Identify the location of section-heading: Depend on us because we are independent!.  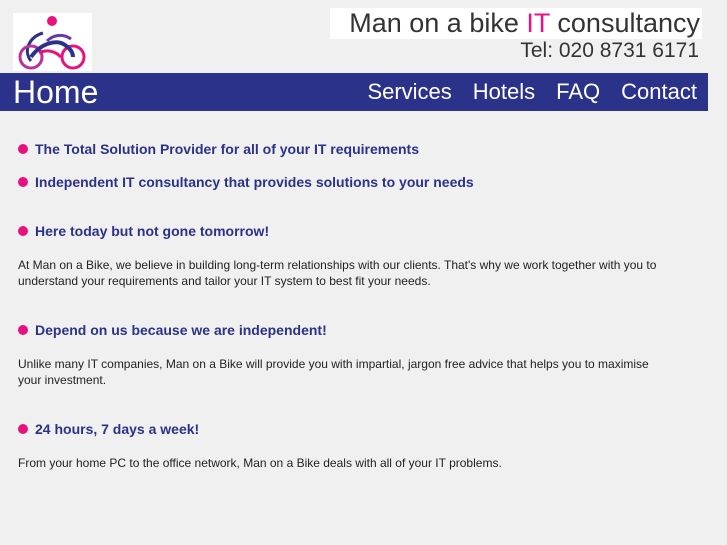
(181, 330).